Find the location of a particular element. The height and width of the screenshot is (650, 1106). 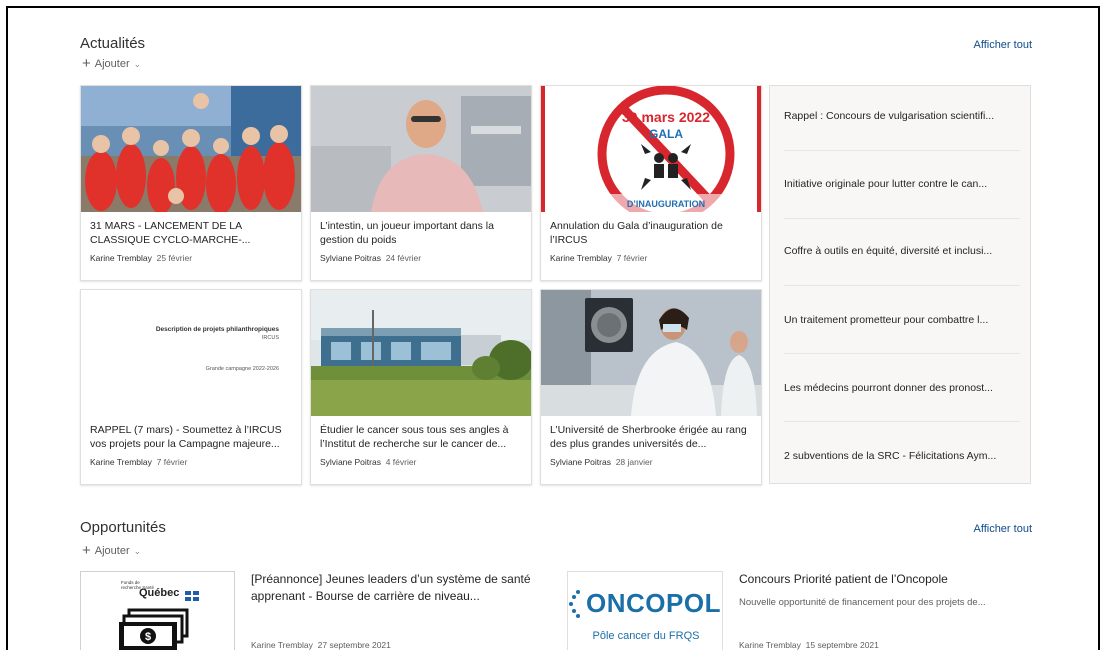

gala-event-text: GALA is located at coordinates (666, 134).